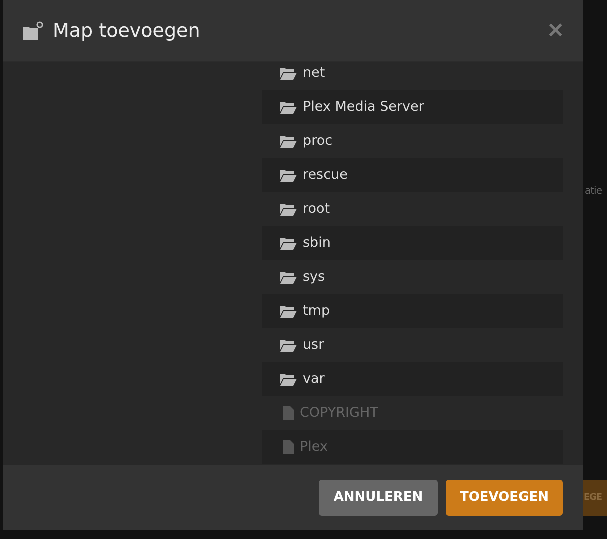 This screenshot has height=539, width=607. Describe the element at coordinates (412, 311) in the screenshot. I see `folder-item: tmp` at that location.